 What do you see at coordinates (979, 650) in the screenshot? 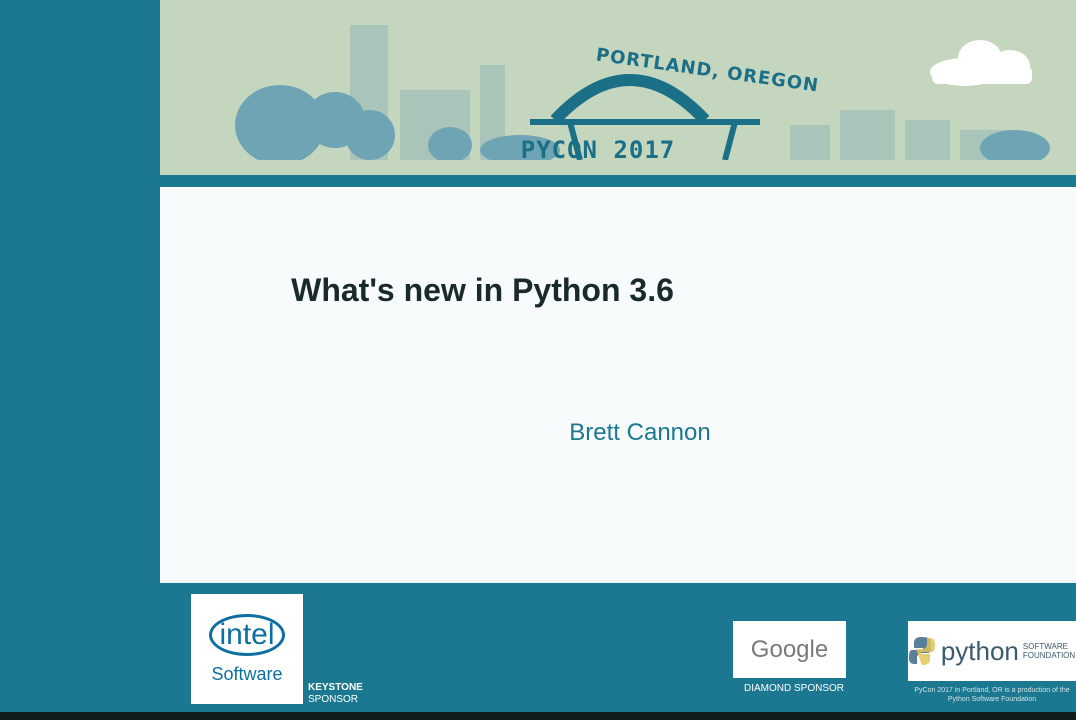
I see `python-wordmark: python` at bounding box center [979, 650].